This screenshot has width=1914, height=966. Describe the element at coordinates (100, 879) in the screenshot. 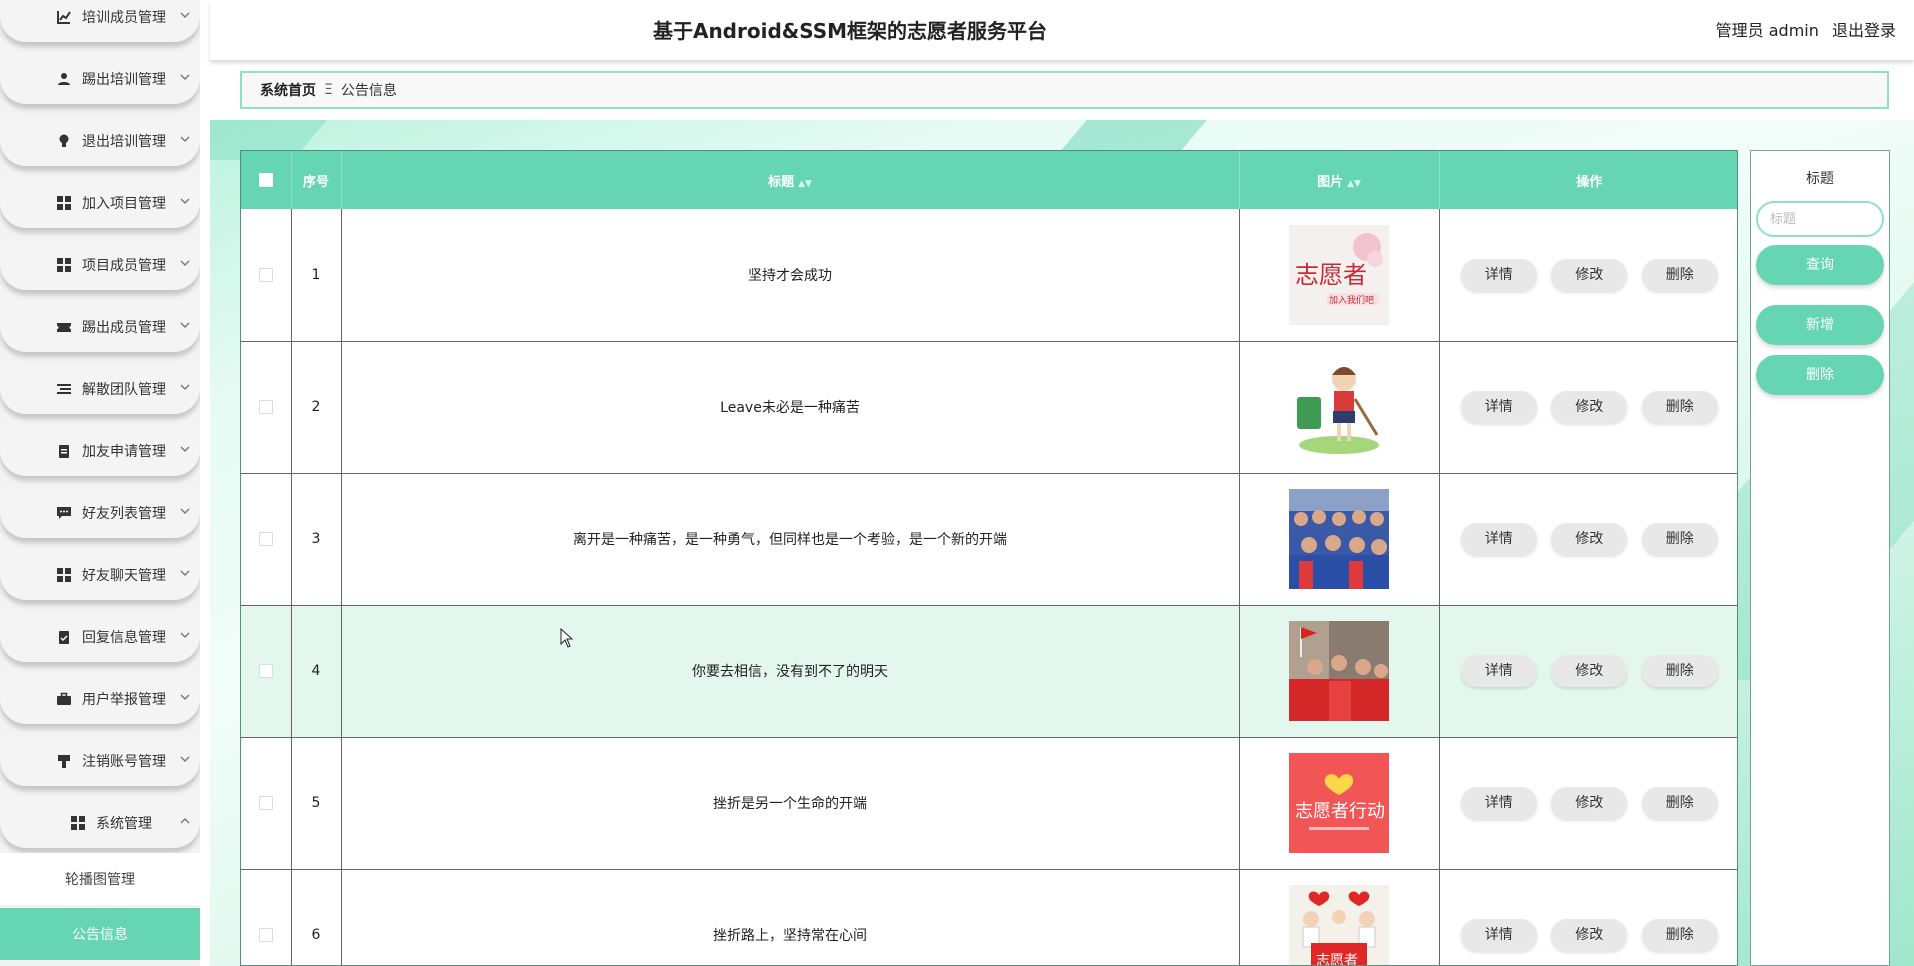

I see `sidebar-subitem-carousel: 轮播图管理` at that location.